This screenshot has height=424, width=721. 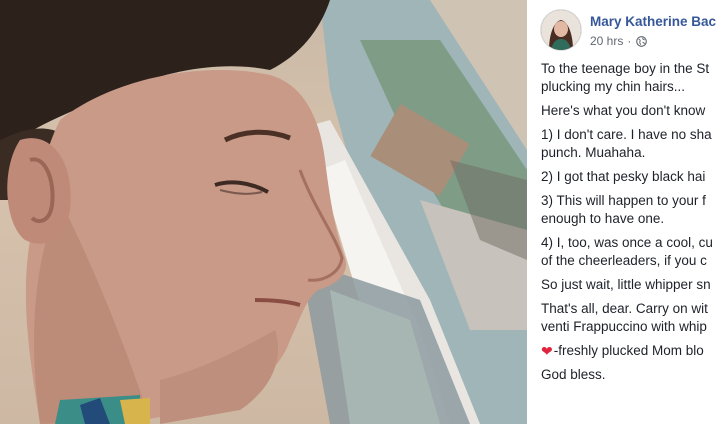 What do you see at coordinates (653, 21) in the screenshot?
I see `author-name-link: Mary Katherine Bac` at bounding box center [653, 21].